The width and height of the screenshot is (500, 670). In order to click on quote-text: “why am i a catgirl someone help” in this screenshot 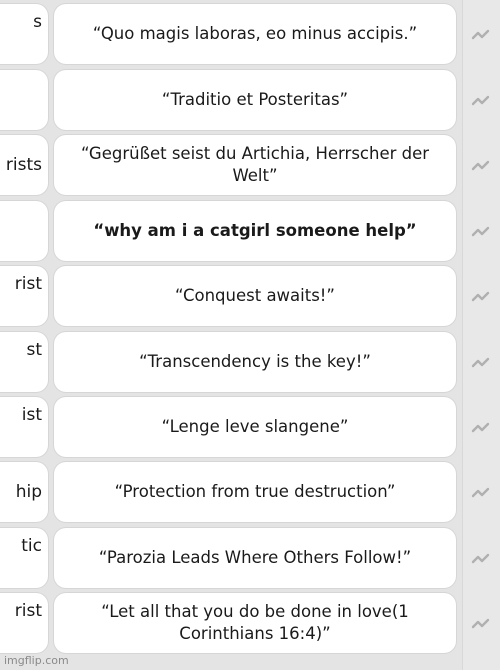, I will do `click(255, 230)`.